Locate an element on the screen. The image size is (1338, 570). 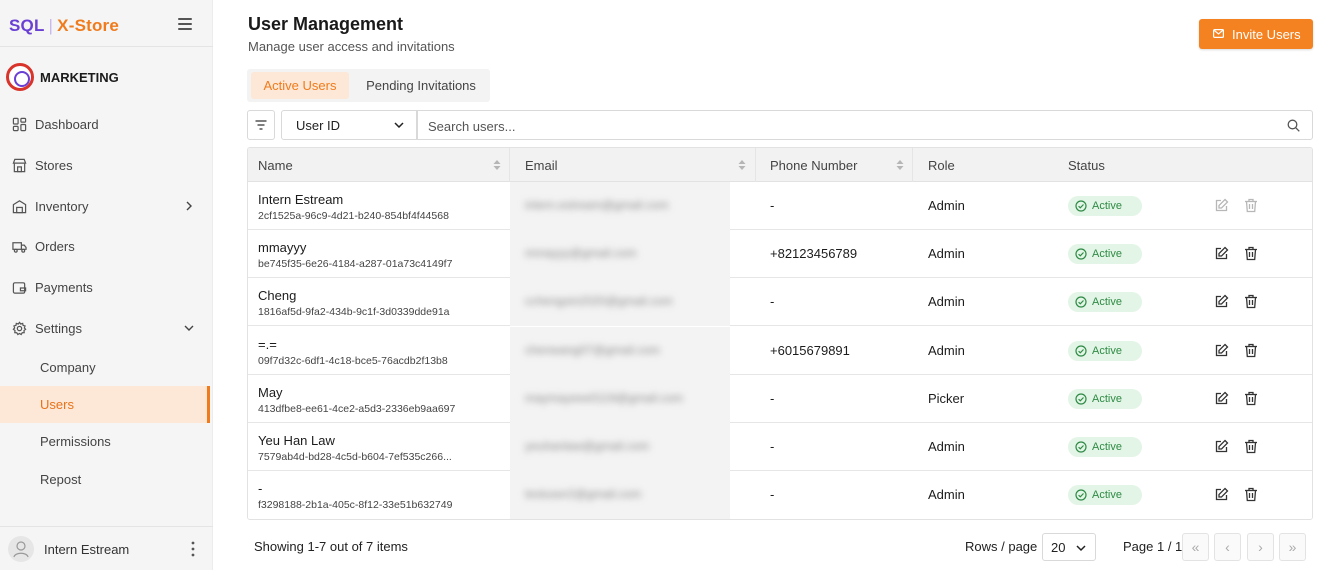
current-user: Intern Estream is located at coordinates (106, 548).